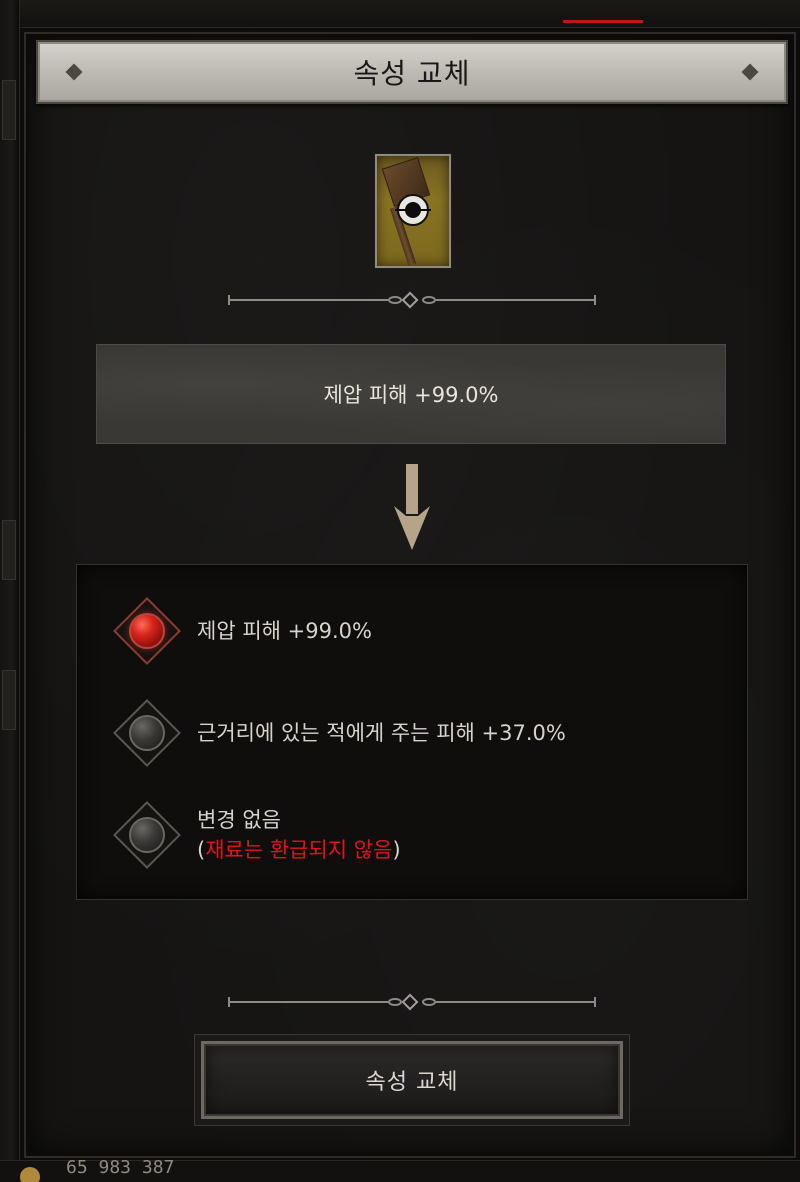 Image resolution: width=800 pixels, height=1182 pixels. What do you see at coordinates (239, 820) in the screenshot?
I see `option-label: 변경 없음` at bounding box center [239, 820].